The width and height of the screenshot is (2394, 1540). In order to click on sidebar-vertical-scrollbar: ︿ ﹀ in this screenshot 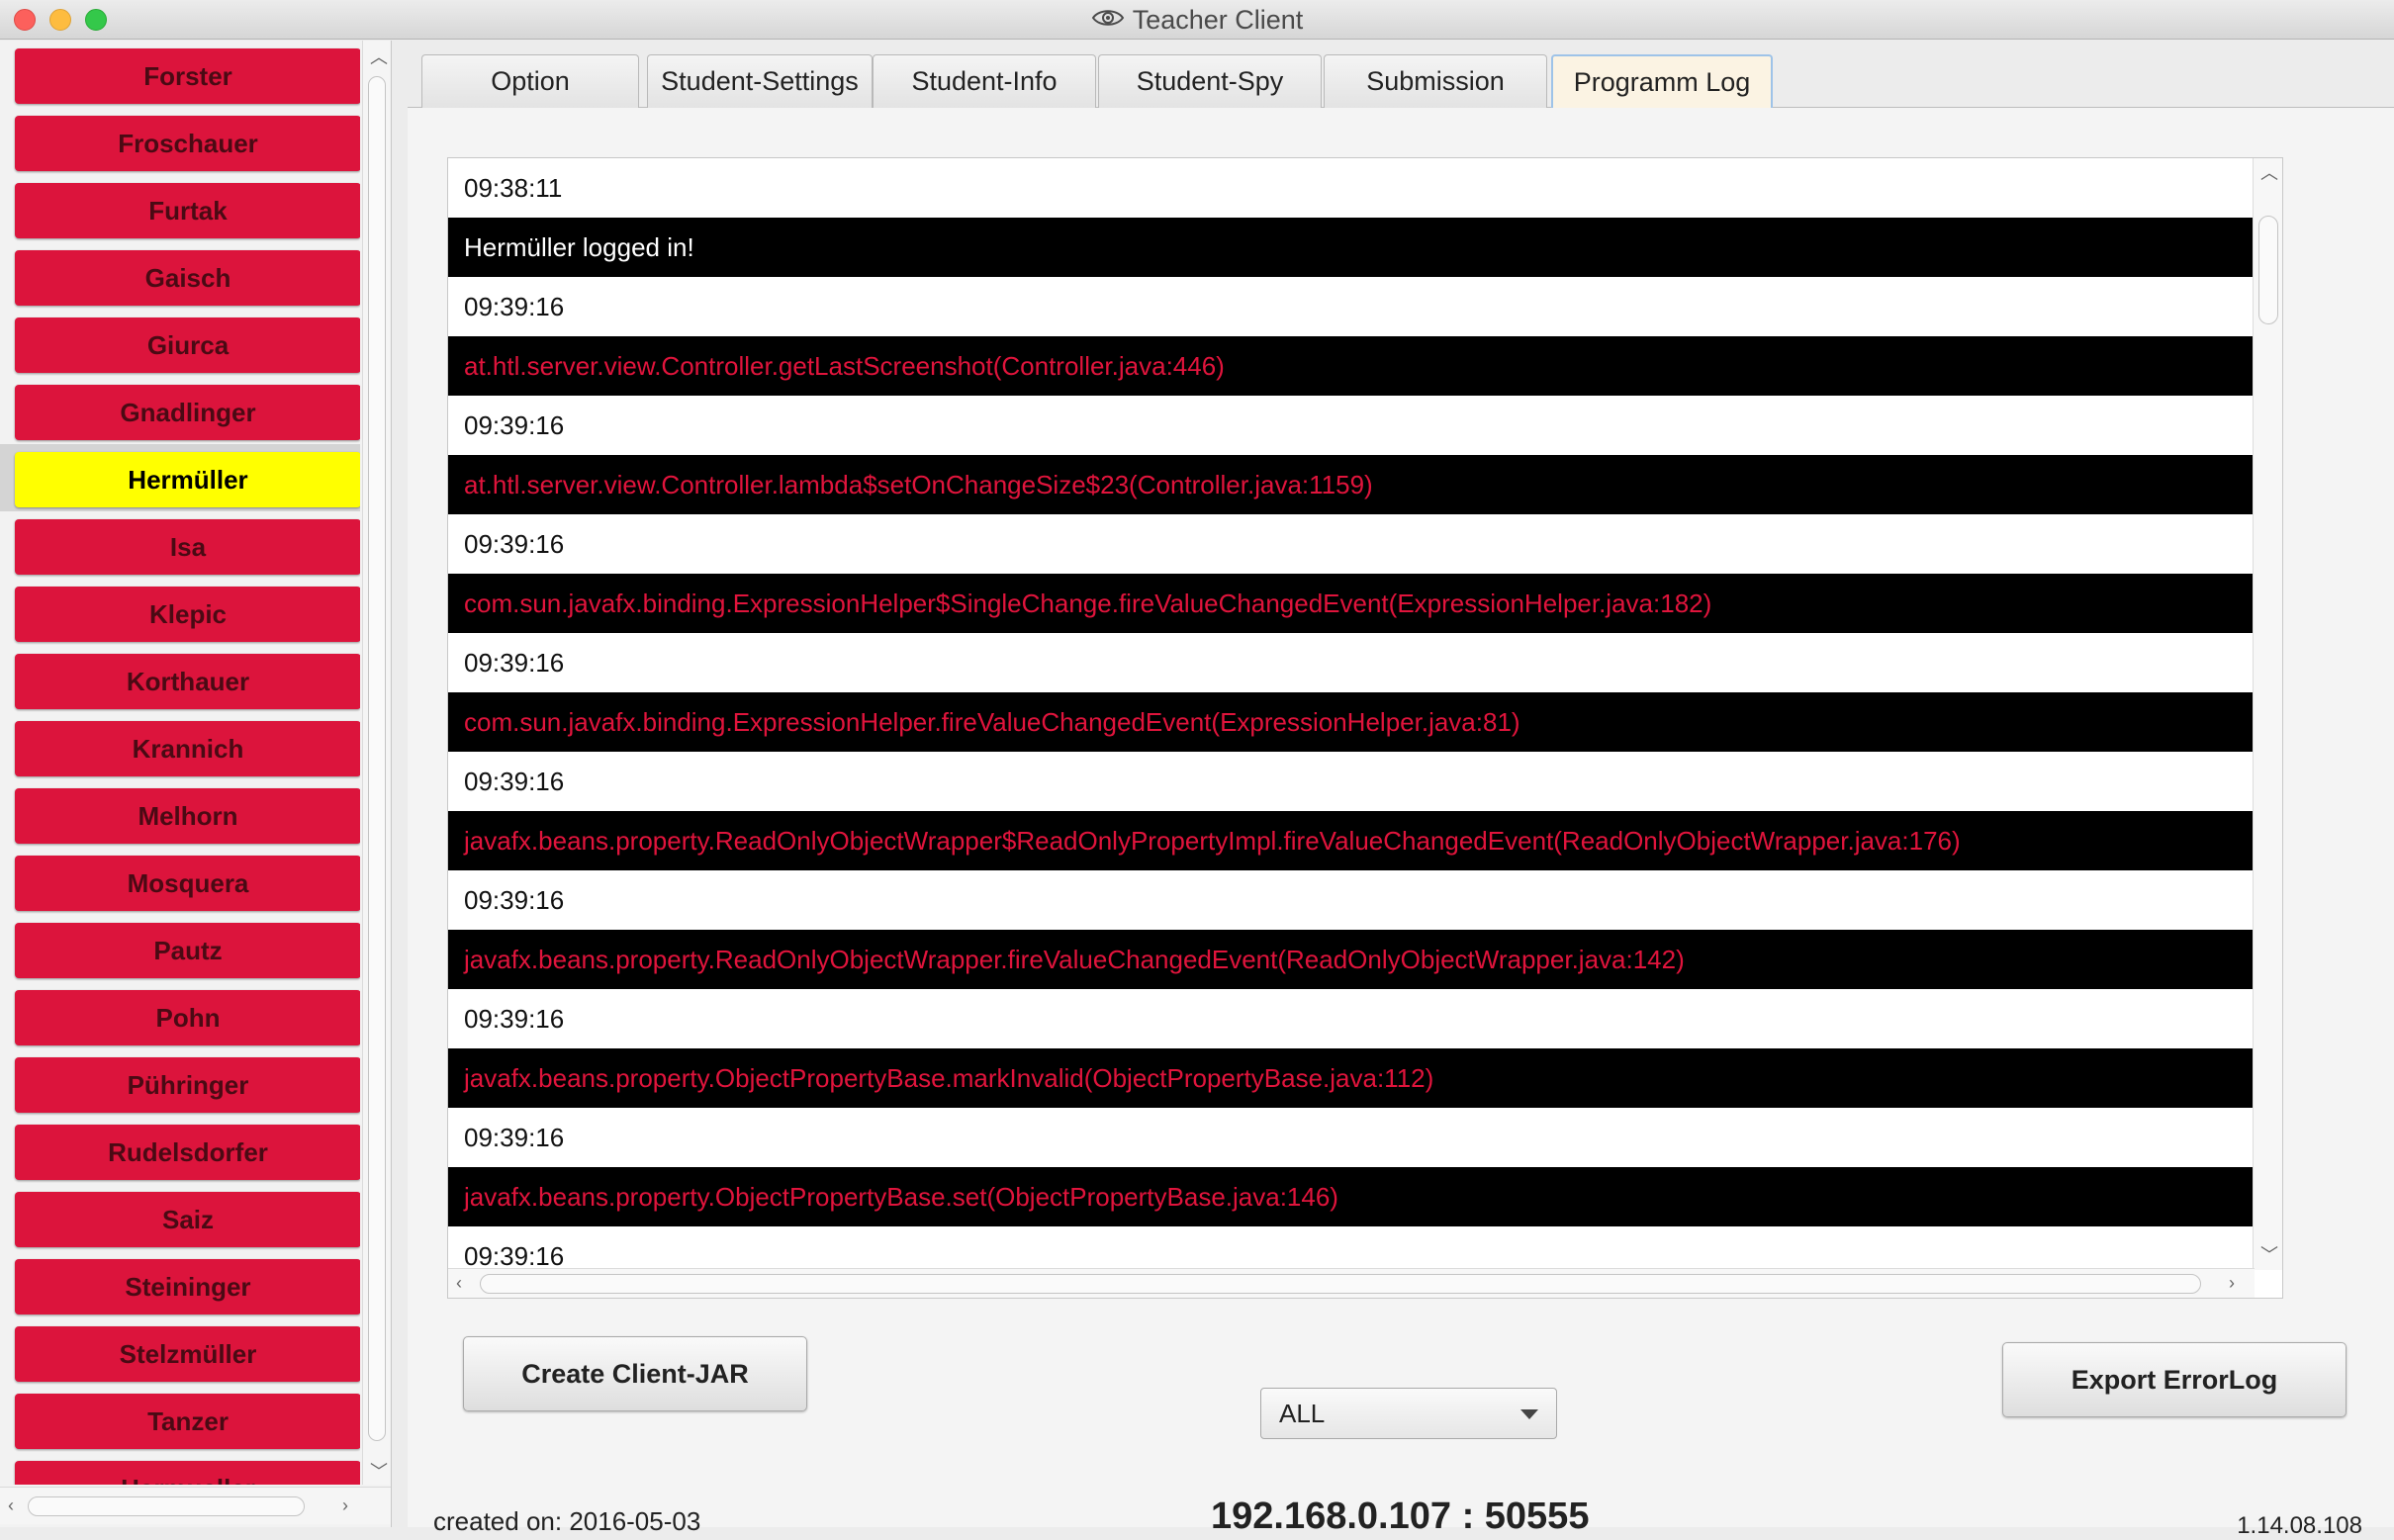, I will do `click(376, 763)`.